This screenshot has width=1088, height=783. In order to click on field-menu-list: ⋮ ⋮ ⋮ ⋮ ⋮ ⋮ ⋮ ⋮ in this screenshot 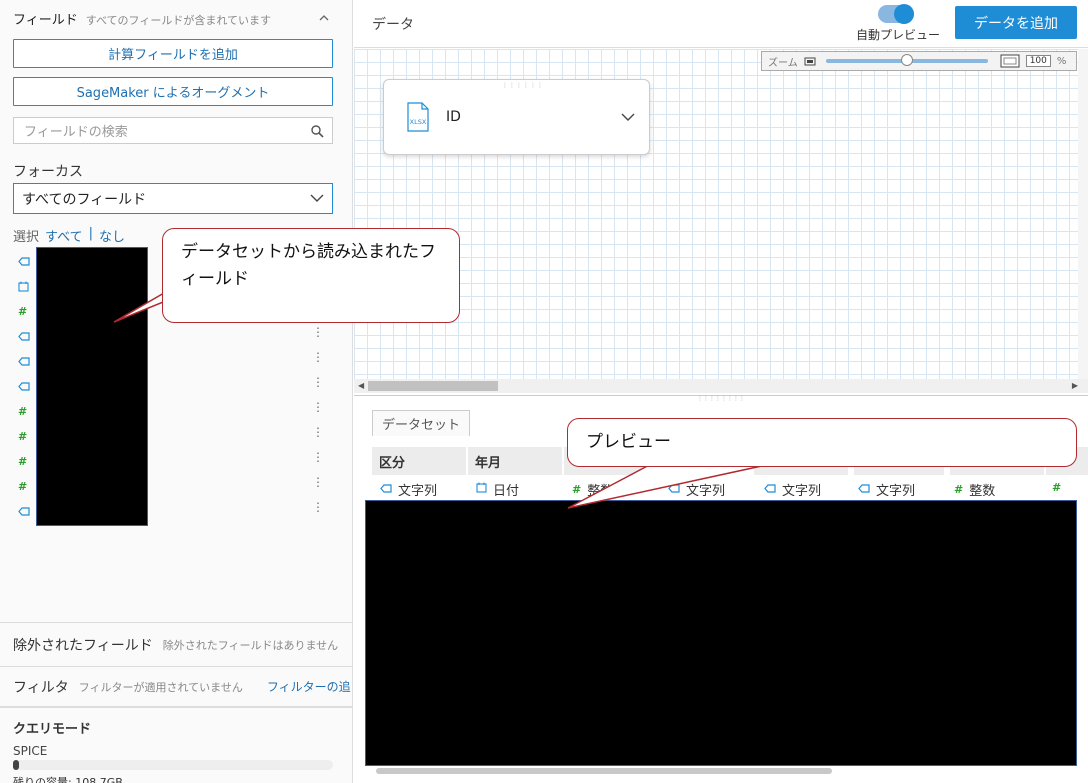, I will do `click(318, 419)`.